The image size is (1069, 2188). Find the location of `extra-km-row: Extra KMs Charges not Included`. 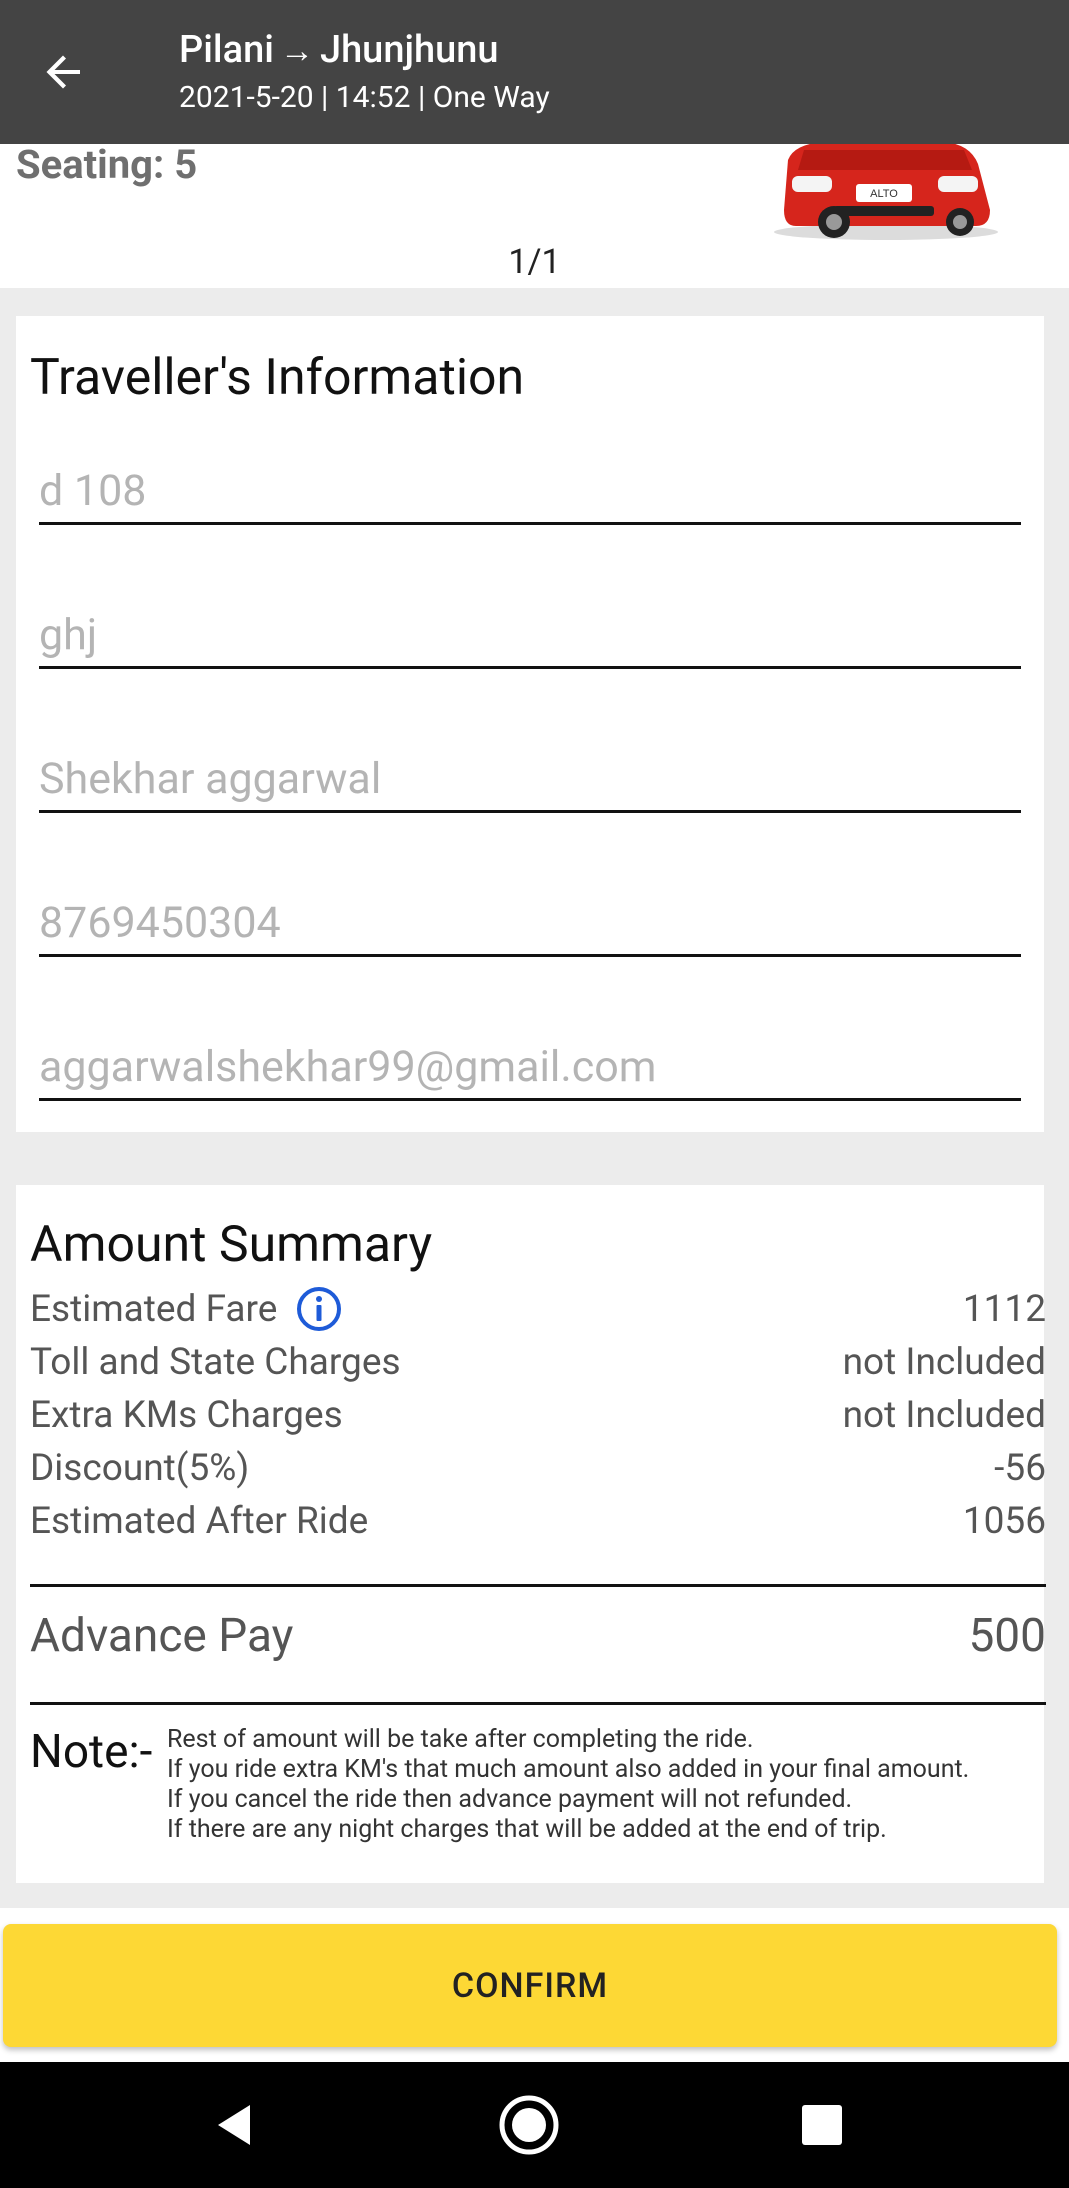

extra-km-row: Extra KMs Charges not Included is located at coordinates (538, 1415).